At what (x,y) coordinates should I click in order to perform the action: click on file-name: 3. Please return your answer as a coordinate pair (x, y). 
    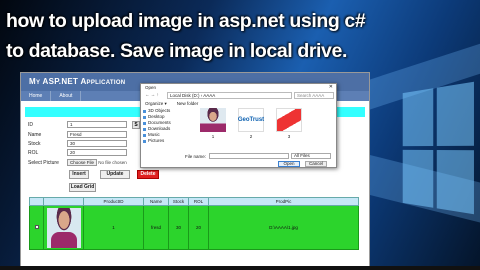
    Looking at the image, I should click on (289, 136).